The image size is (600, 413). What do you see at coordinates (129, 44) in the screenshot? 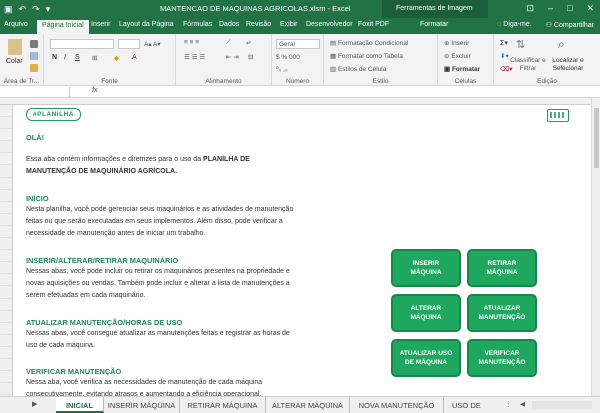
I see `font-size-box` at bounding box center [129, 44].